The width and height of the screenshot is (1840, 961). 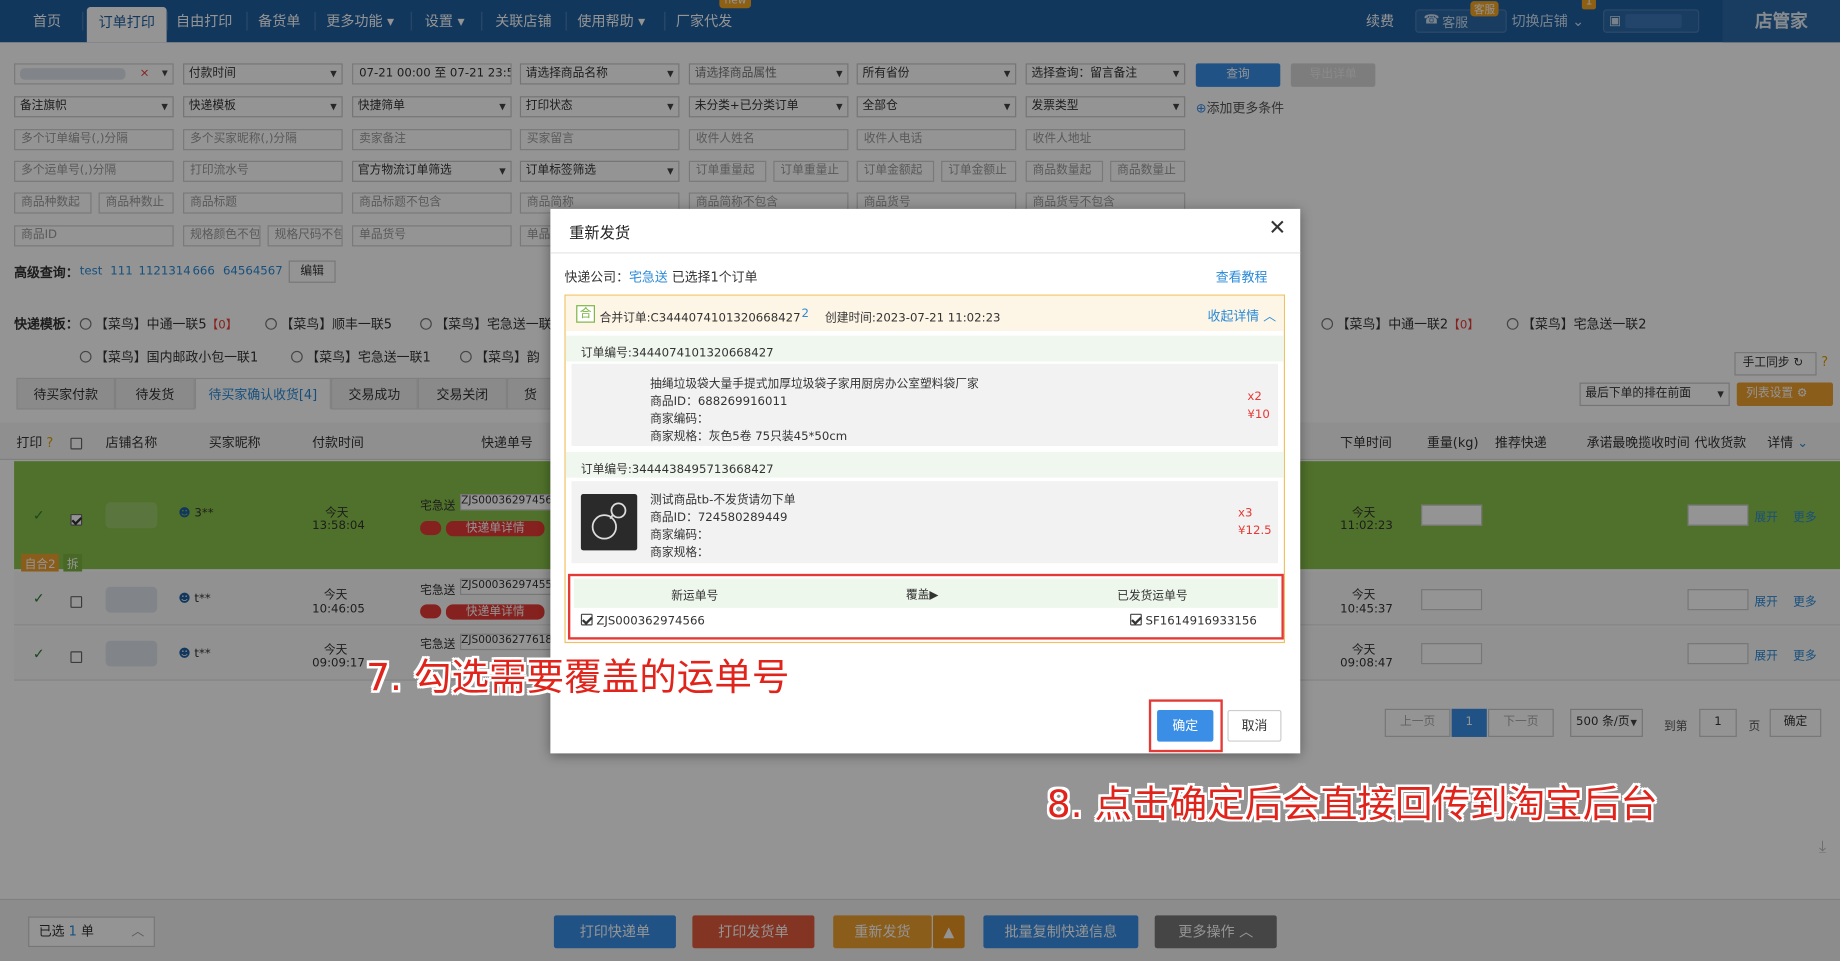 What do you see at coordinates (1258, 415) in the screenshot?
I see `price: ¥10` at bounding box center [1258, 415].